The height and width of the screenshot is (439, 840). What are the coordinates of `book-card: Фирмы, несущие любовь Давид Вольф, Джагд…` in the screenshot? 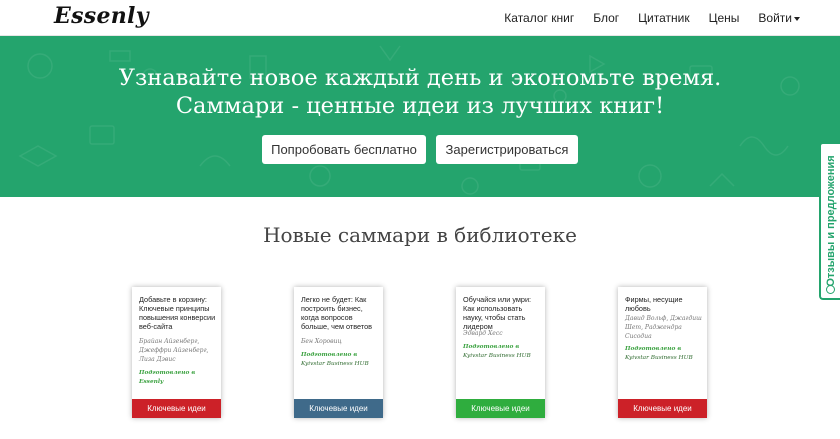 It's located at (662, 352).